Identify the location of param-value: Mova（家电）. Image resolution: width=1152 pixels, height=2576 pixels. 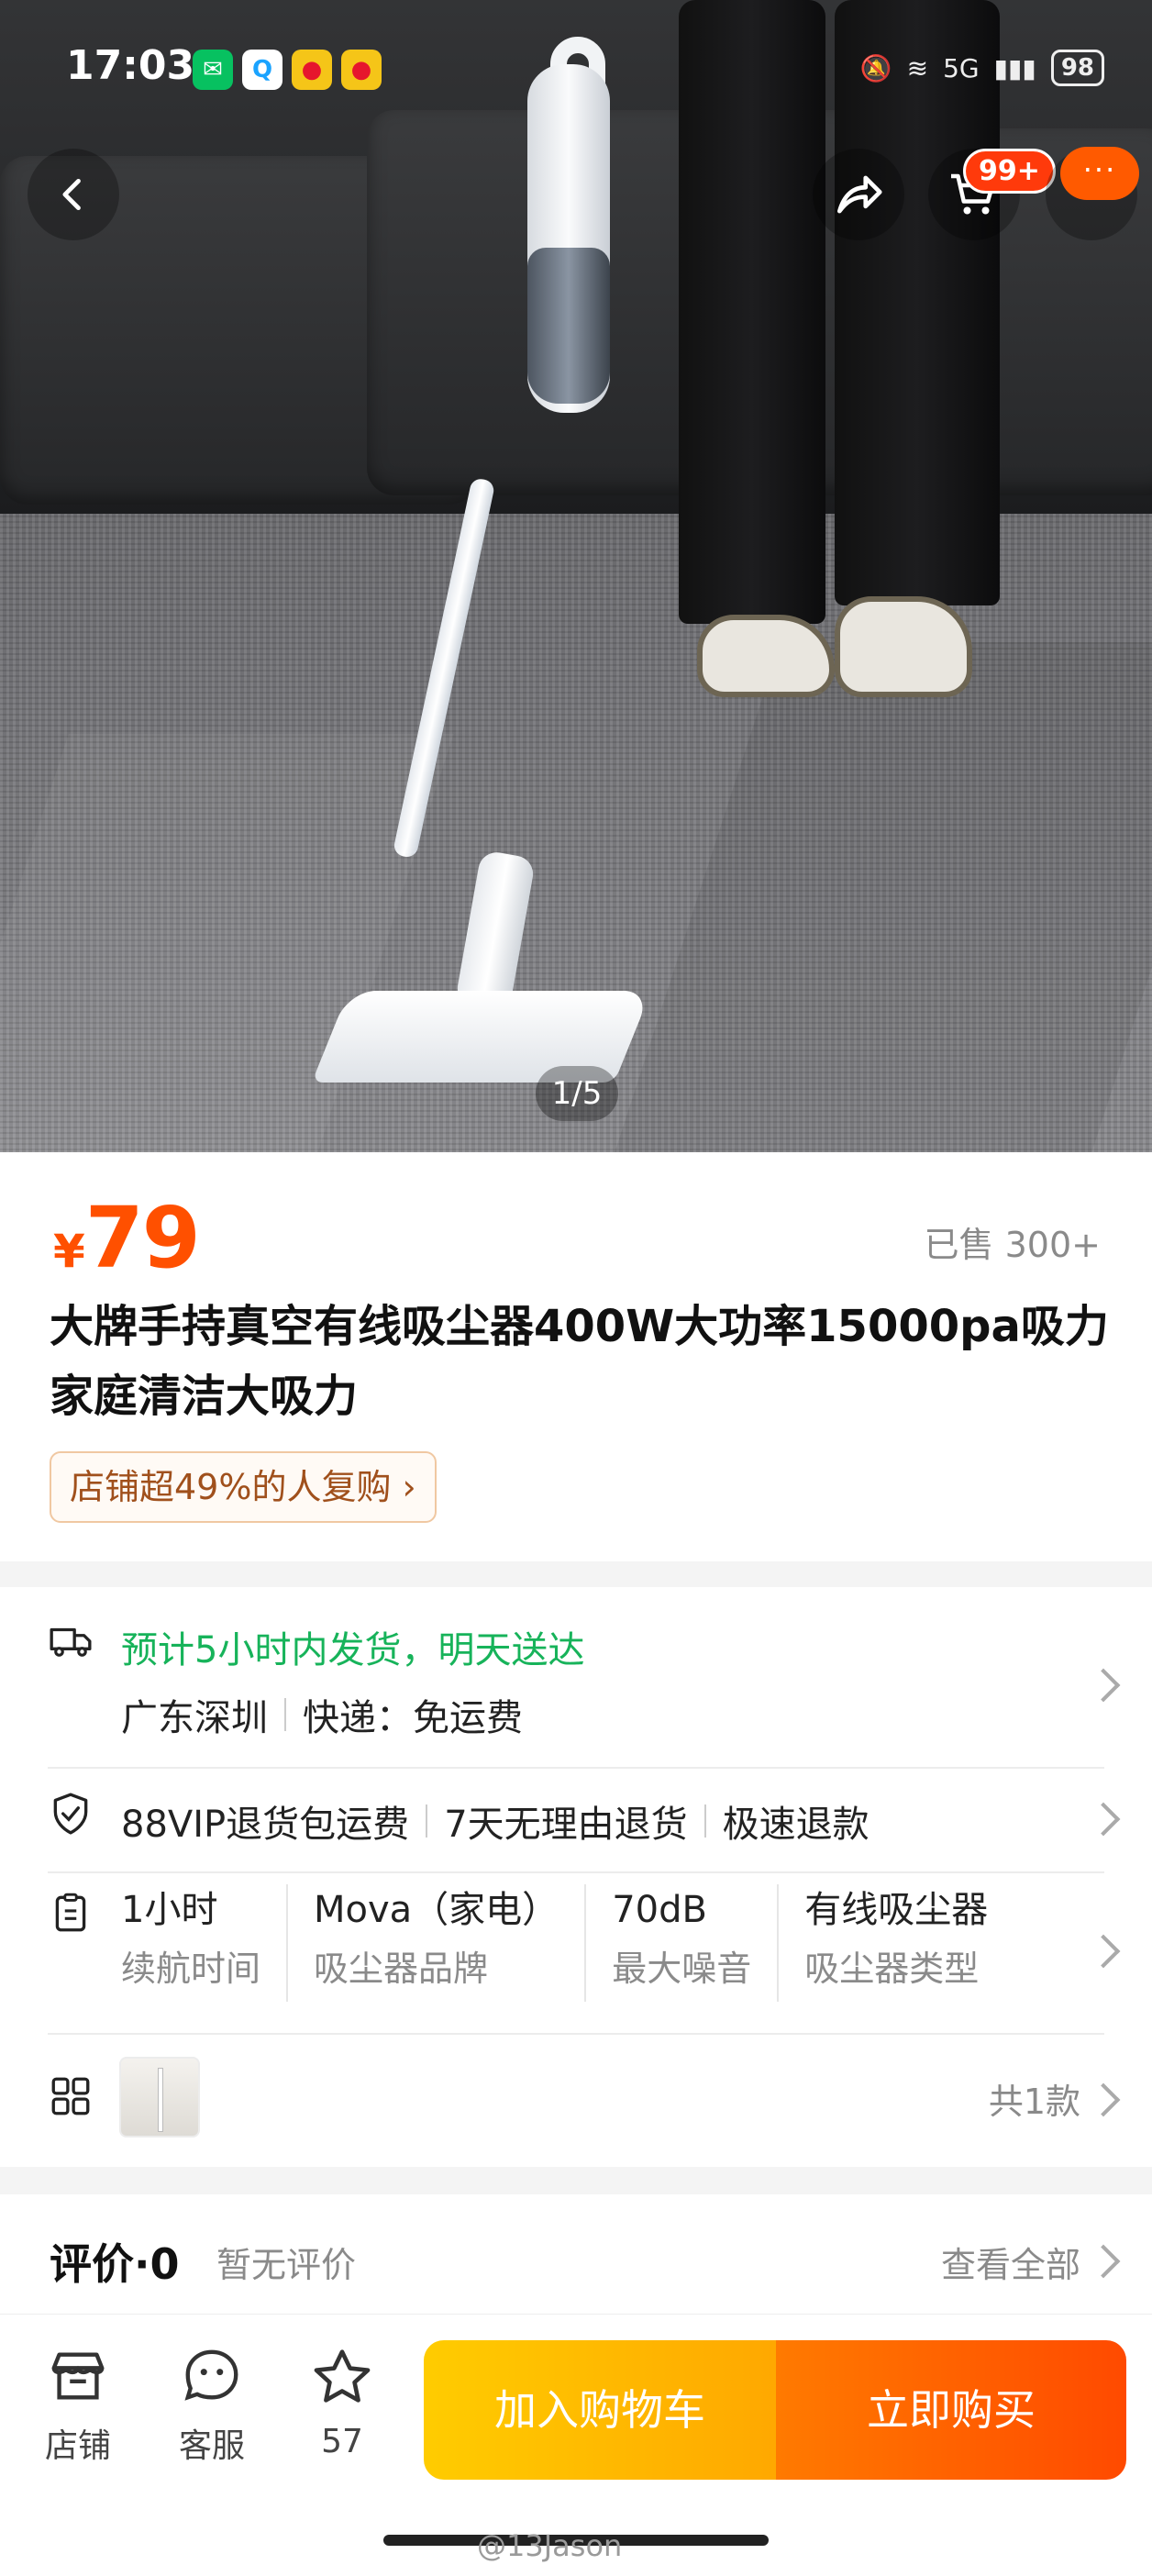
(436, 1910).